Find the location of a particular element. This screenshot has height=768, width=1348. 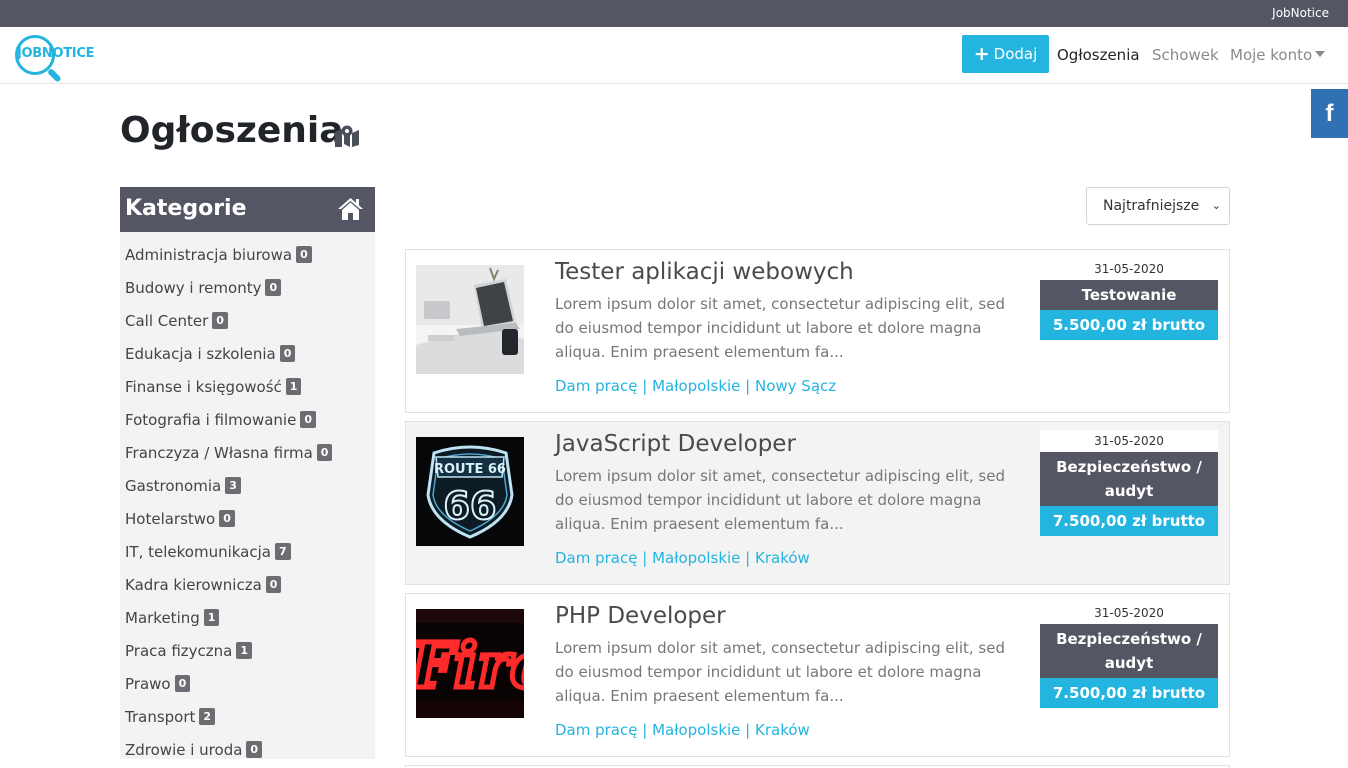

nav-schowek: Schowek is located at coordinates (1185, 55).